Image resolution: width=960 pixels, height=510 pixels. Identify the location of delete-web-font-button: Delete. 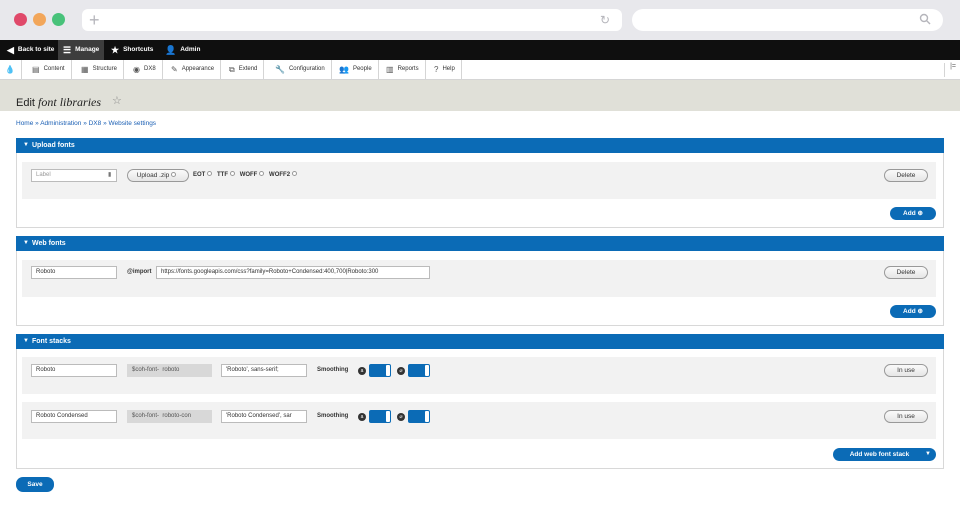
(906, 272).